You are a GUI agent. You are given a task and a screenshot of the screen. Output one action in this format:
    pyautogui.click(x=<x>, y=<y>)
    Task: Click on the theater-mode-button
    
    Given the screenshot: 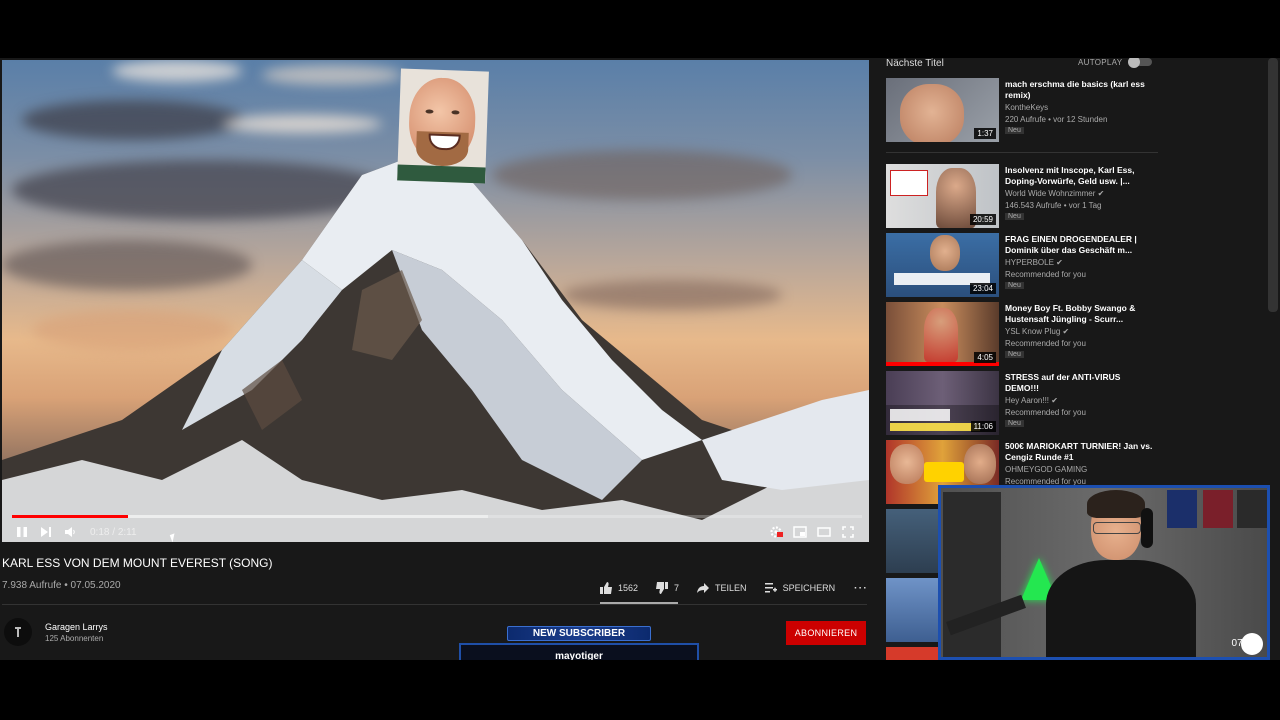 What is the action you would take?
    pyautogui.click(x=824, y=532)
    